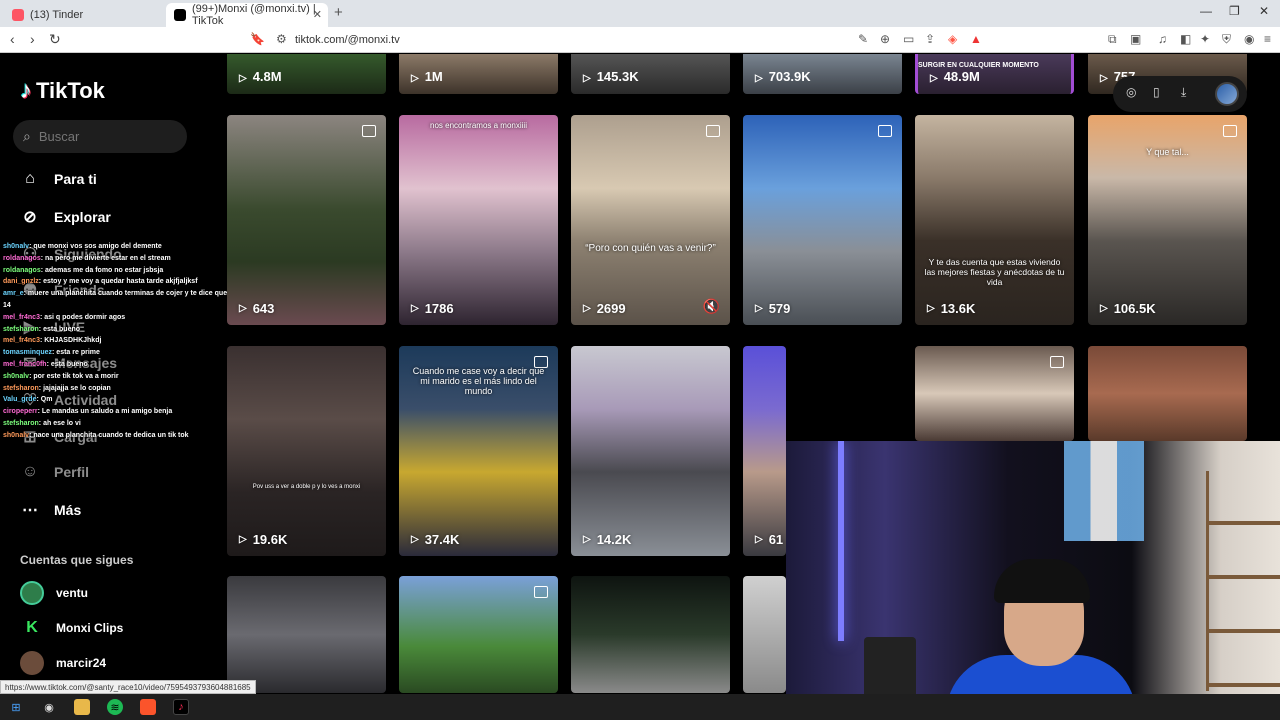  I want to click on nav-perfil: ☺ Perfil, so click(53, 472).